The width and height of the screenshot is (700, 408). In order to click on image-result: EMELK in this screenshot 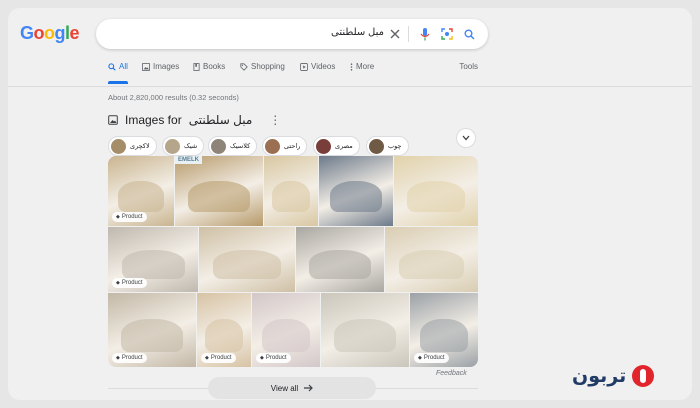, I will do `click(219, 191)`.